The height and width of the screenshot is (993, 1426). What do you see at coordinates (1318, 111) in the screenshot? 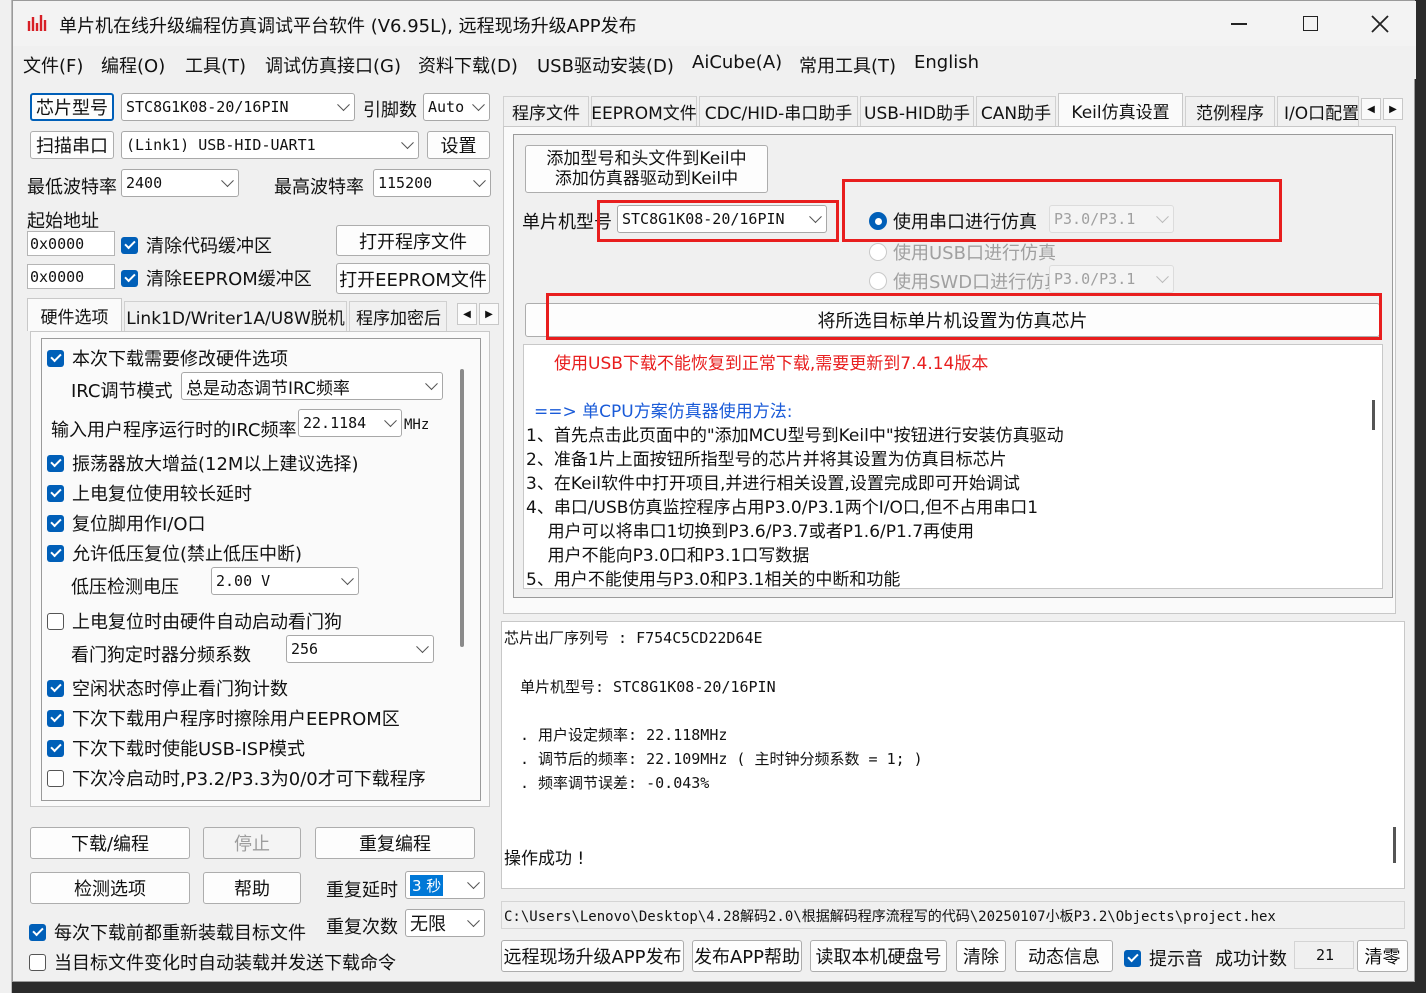
I see `tab-io-config: I/O口配置` at bounding box center [1318, 111].